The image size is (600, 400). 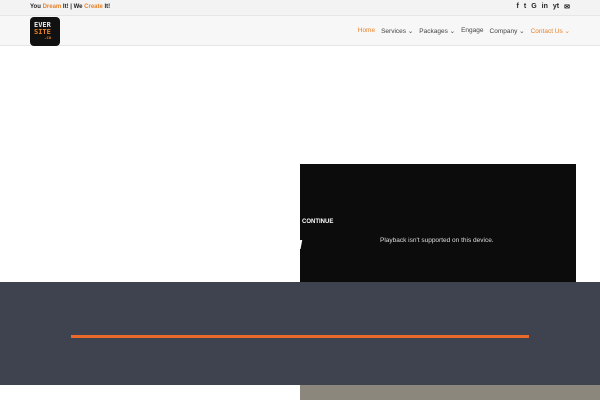 What do you see at coordinates (317, 222) in the screenshot?
I see `continue-link: CONTINUE` at bounding box center [317, 222].